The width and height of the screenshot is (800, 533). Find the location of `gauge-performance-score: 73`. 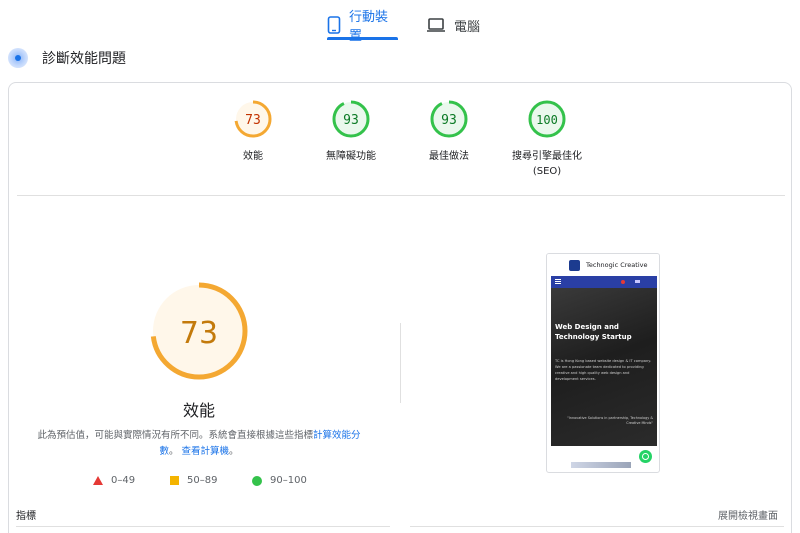

gauge-performance-score: 73 is located at coordinates (253, 120).